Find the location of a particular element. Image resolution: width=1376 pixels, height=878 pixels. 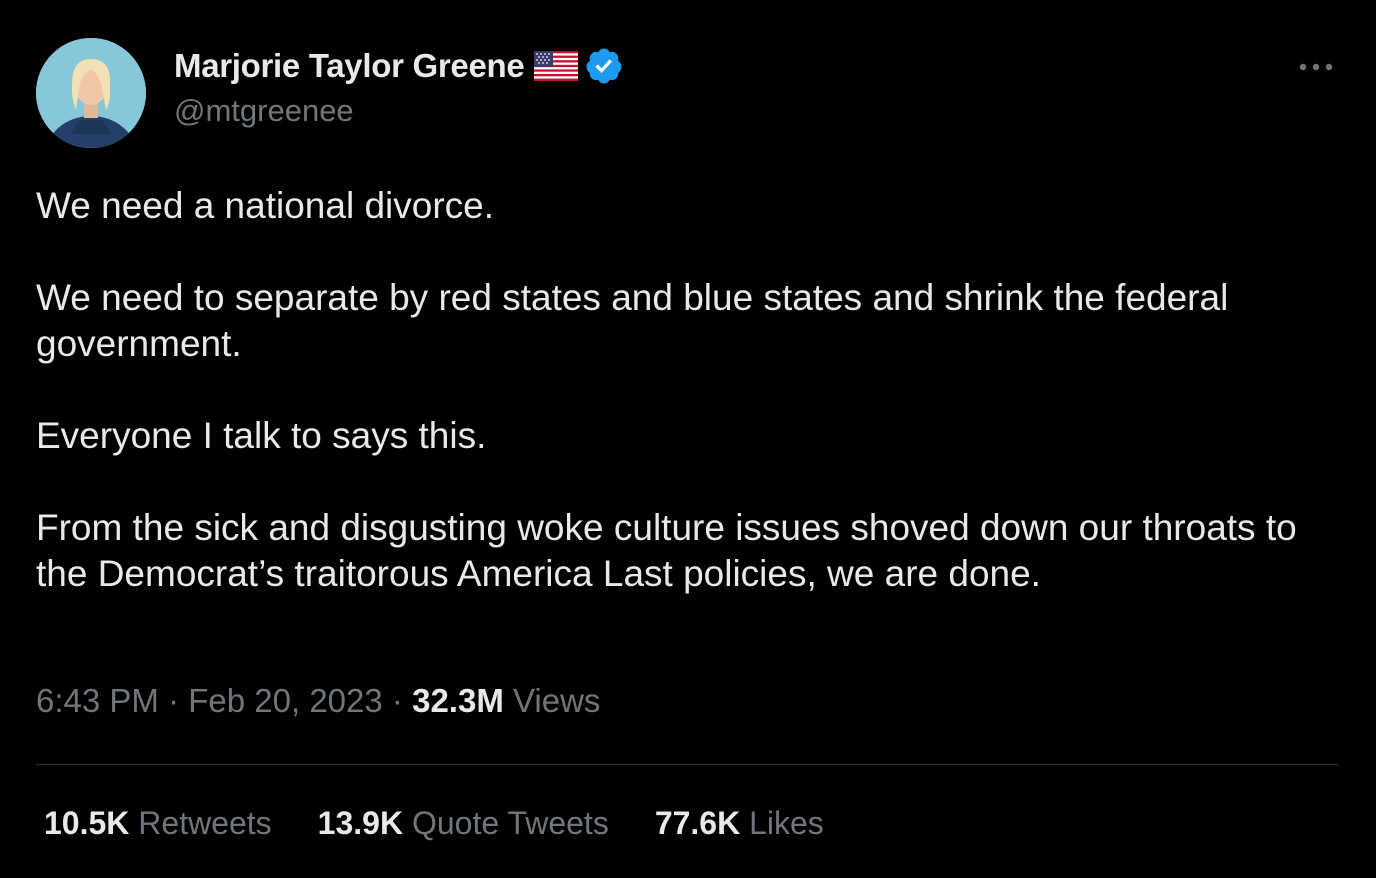

author-display-name: Marjorie Taylor Greene is located at coordinates (349, 66).